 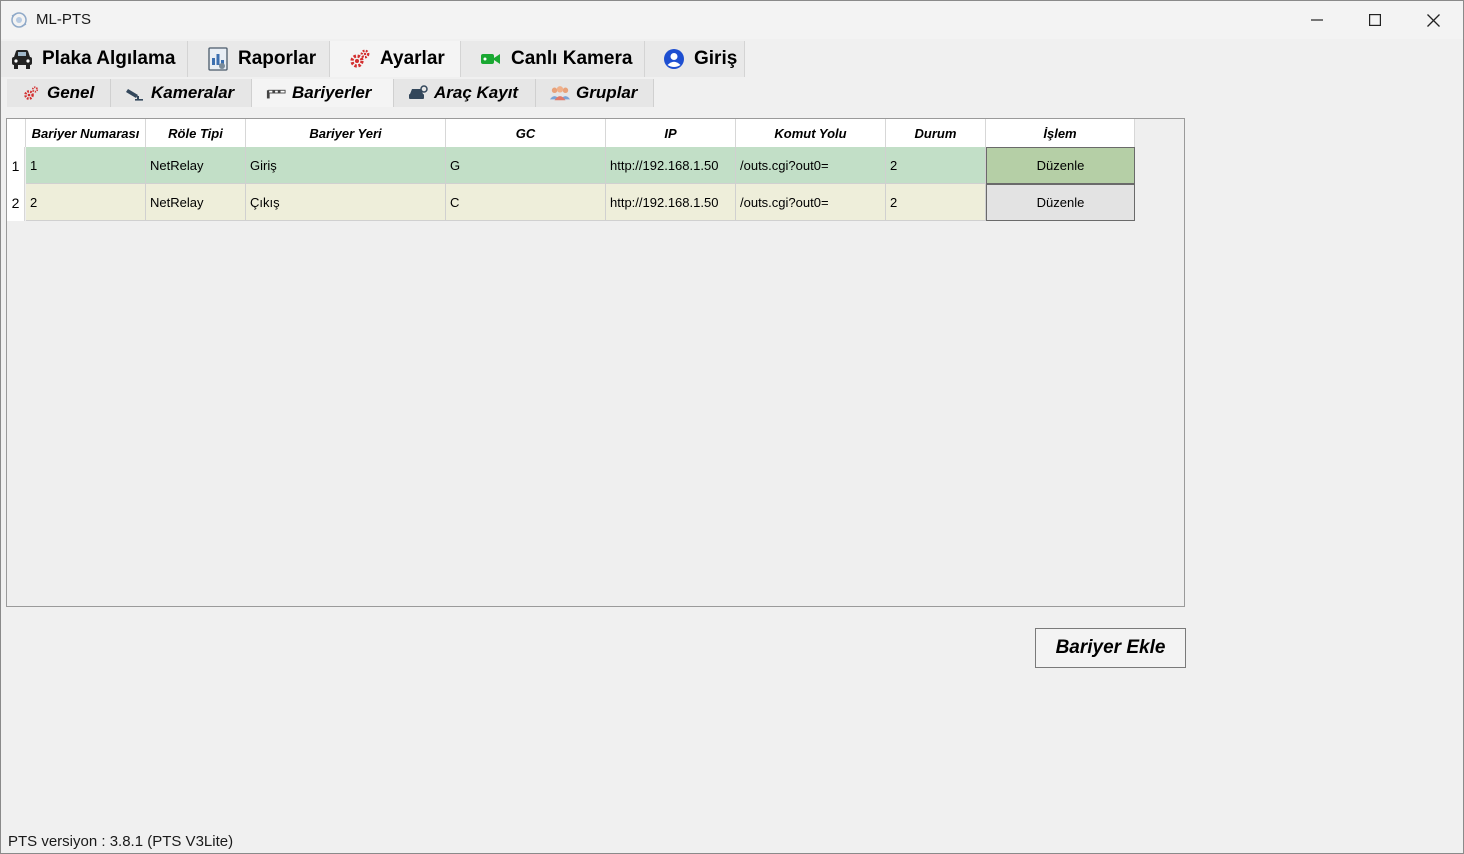 I want to click on tab-giris: Giriş, so click(x=695, y=59).